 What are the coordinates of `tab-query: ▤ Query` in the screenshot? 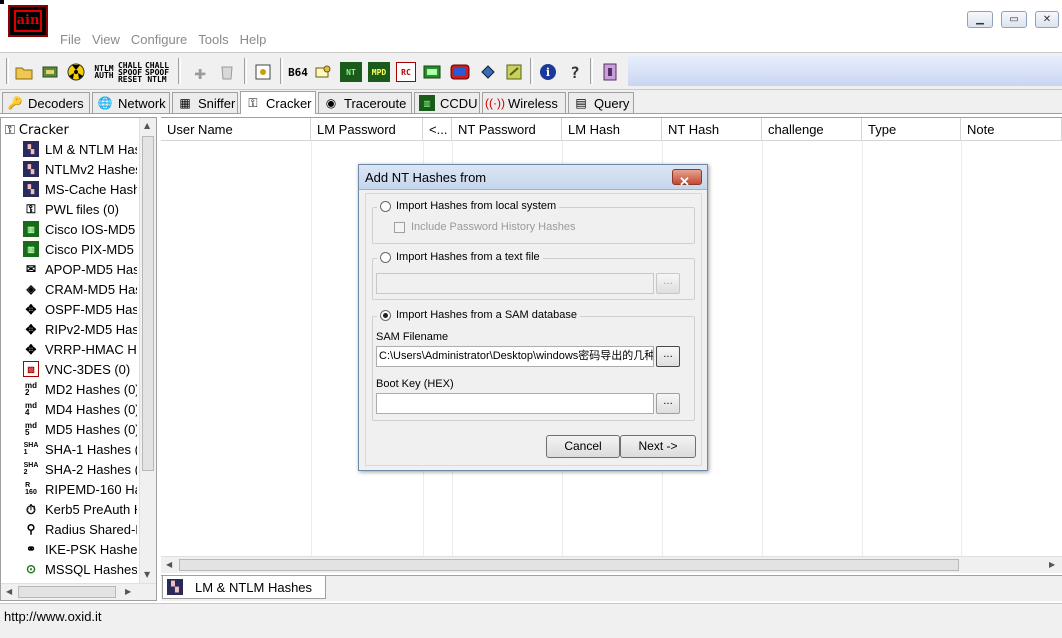 It's located at (601, 102).